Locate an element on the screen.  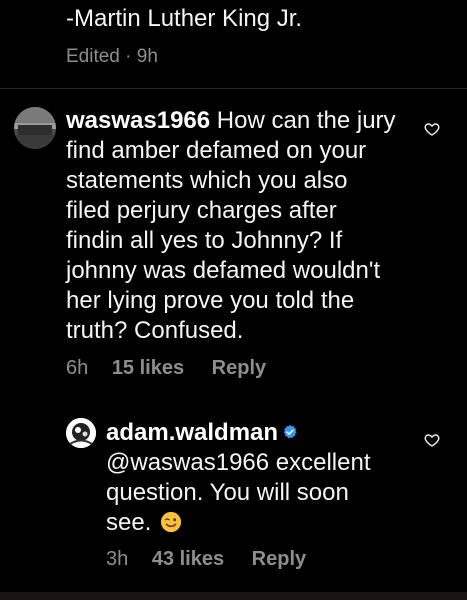
previous-comment-text: -Martin Luther King Jr. is located at coordinates (184, 18).